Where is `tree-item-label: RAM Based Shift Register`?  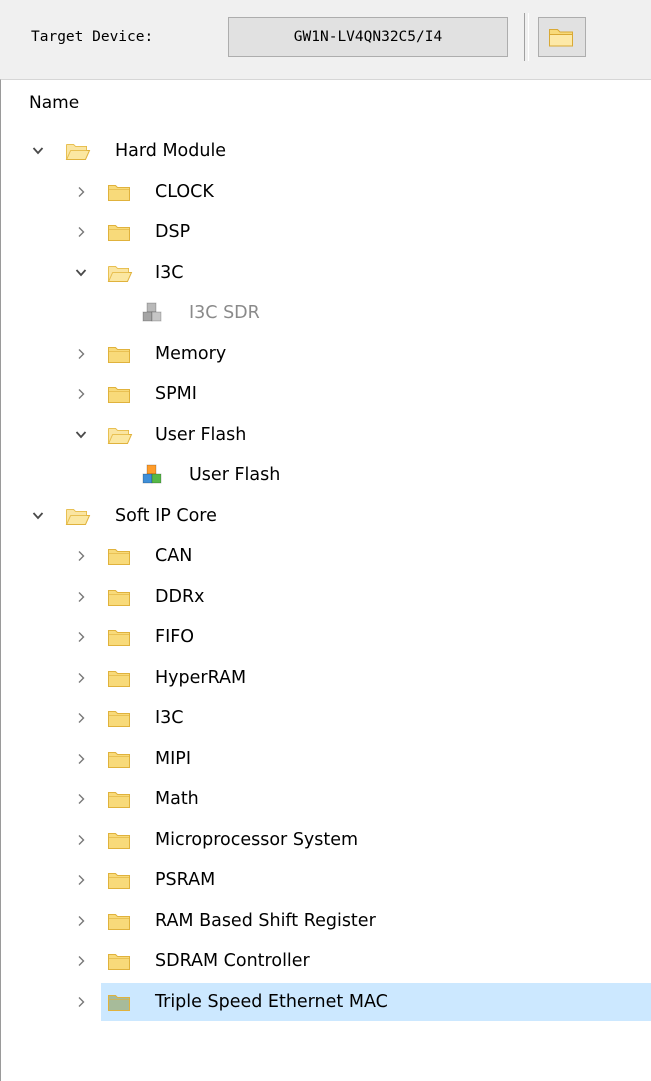
tree-item-label: RAM Based Shift Register is located at coordinates (265, 920).